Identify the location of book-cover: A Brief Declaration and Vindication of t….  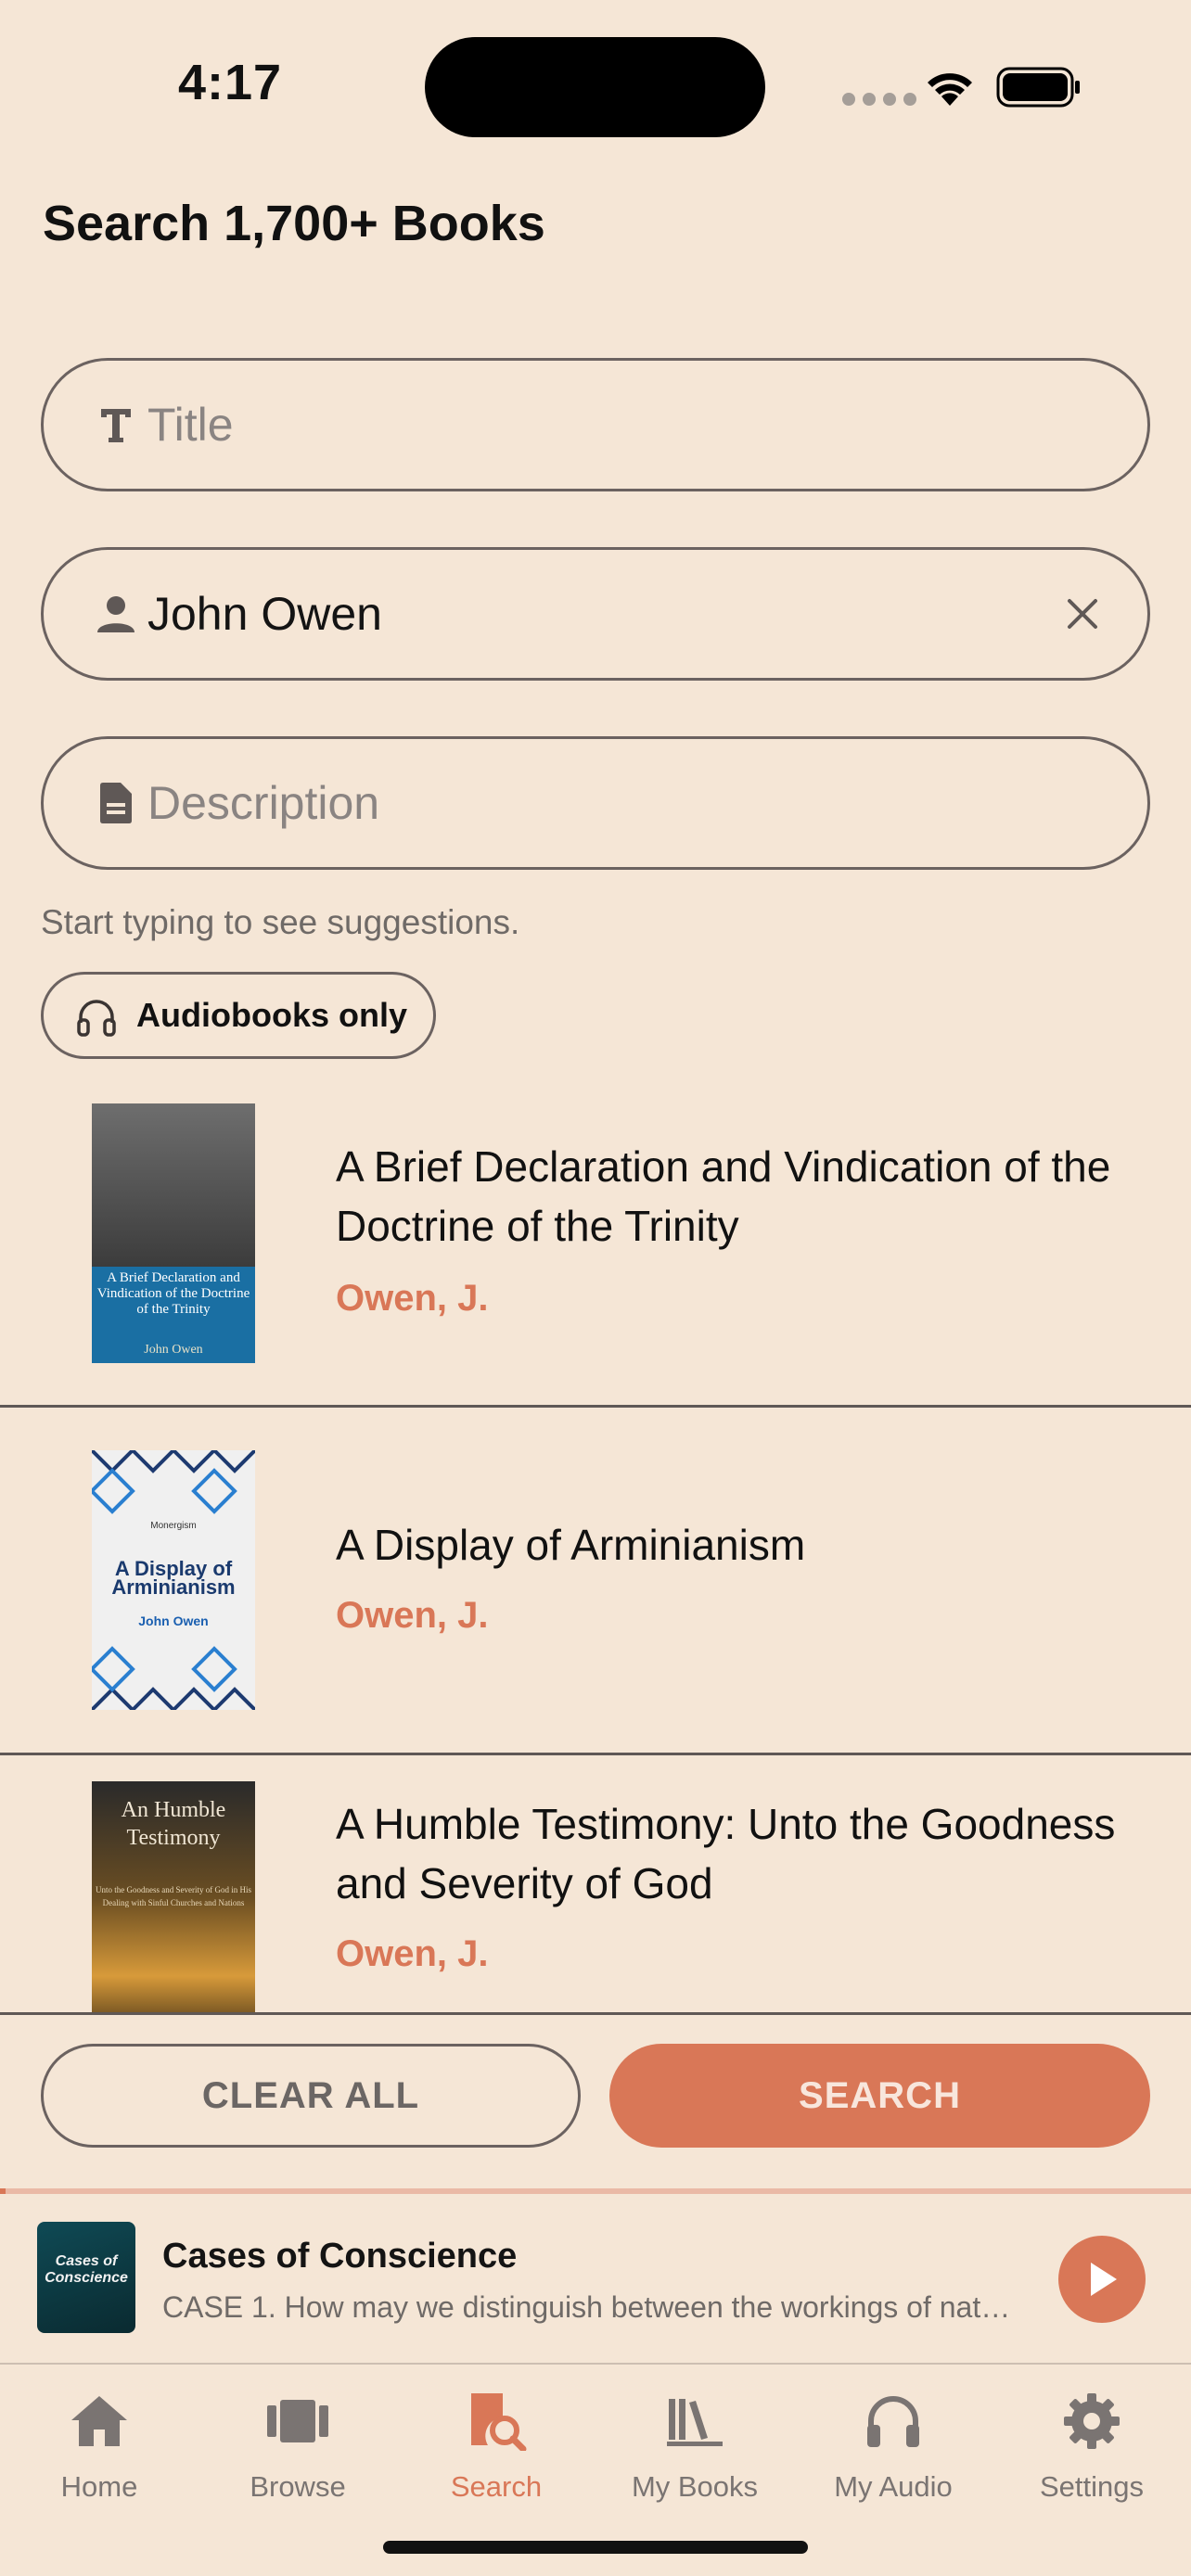
(173, 1233).